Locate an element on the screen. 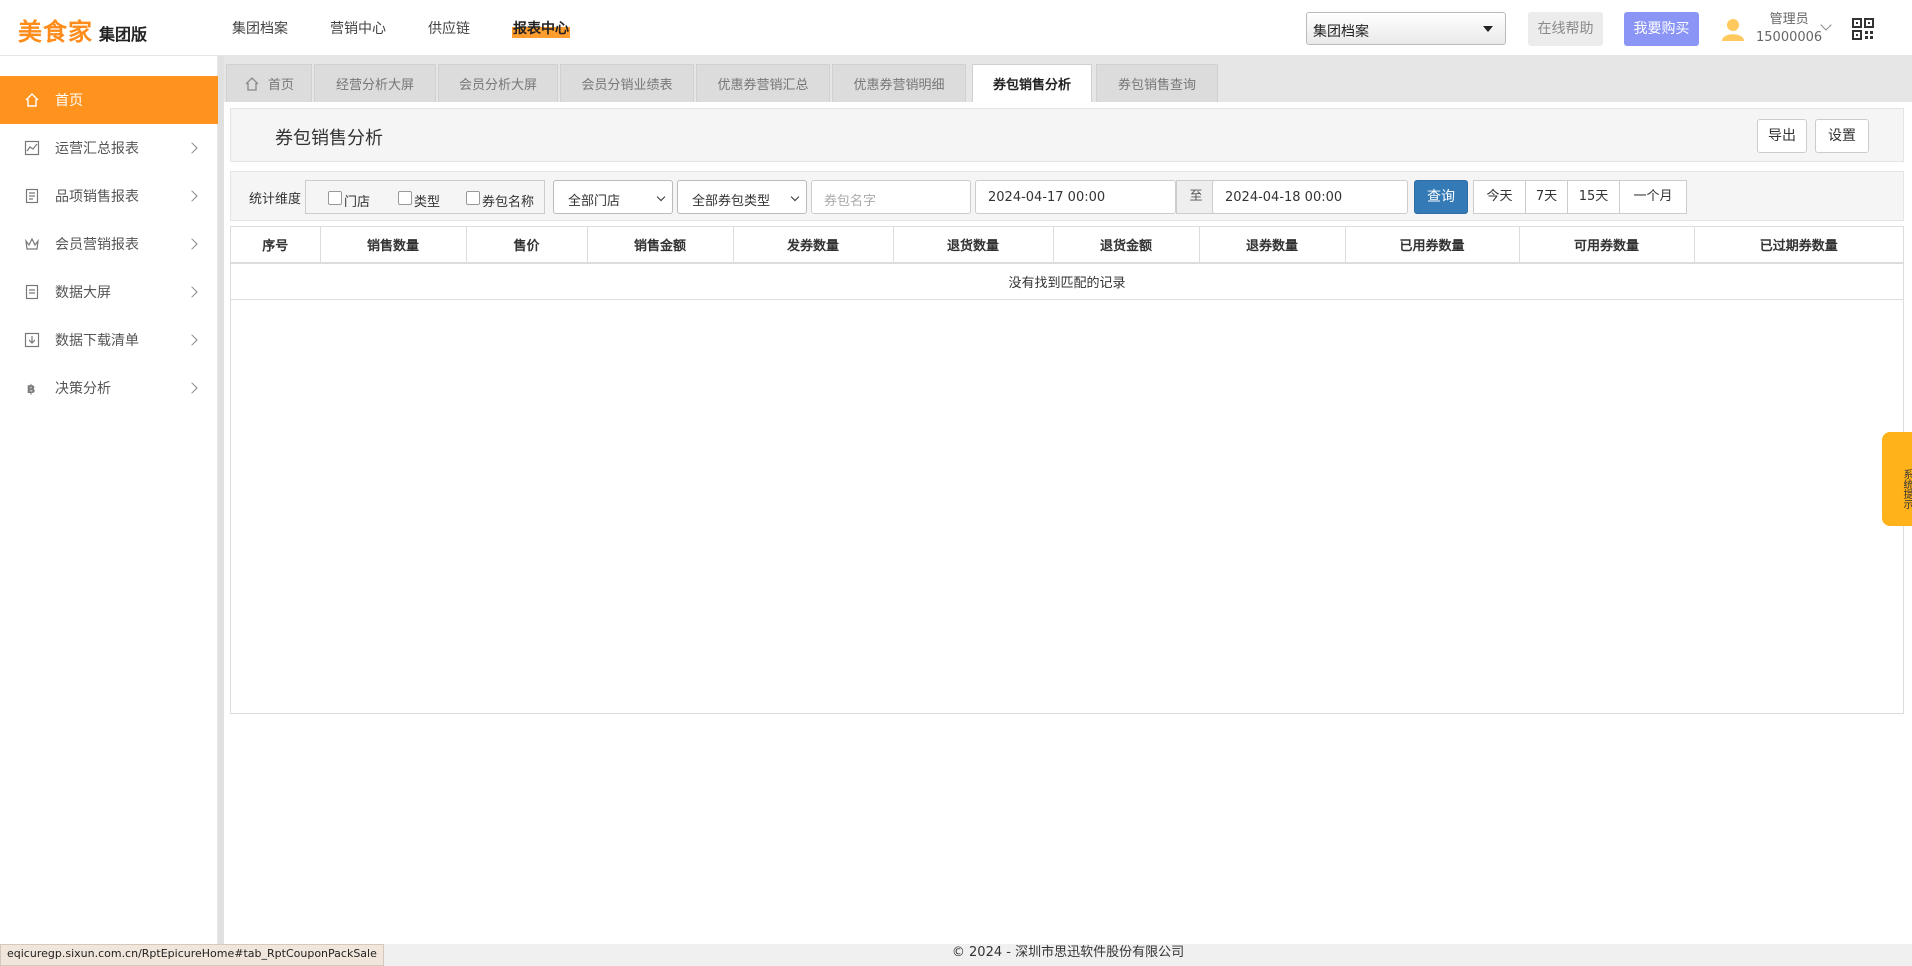 This screenshot has height=966, width=1912. tab-coupon-pack-sales-analysis: 券包销售分析 is located at coordinates (1032, 83).